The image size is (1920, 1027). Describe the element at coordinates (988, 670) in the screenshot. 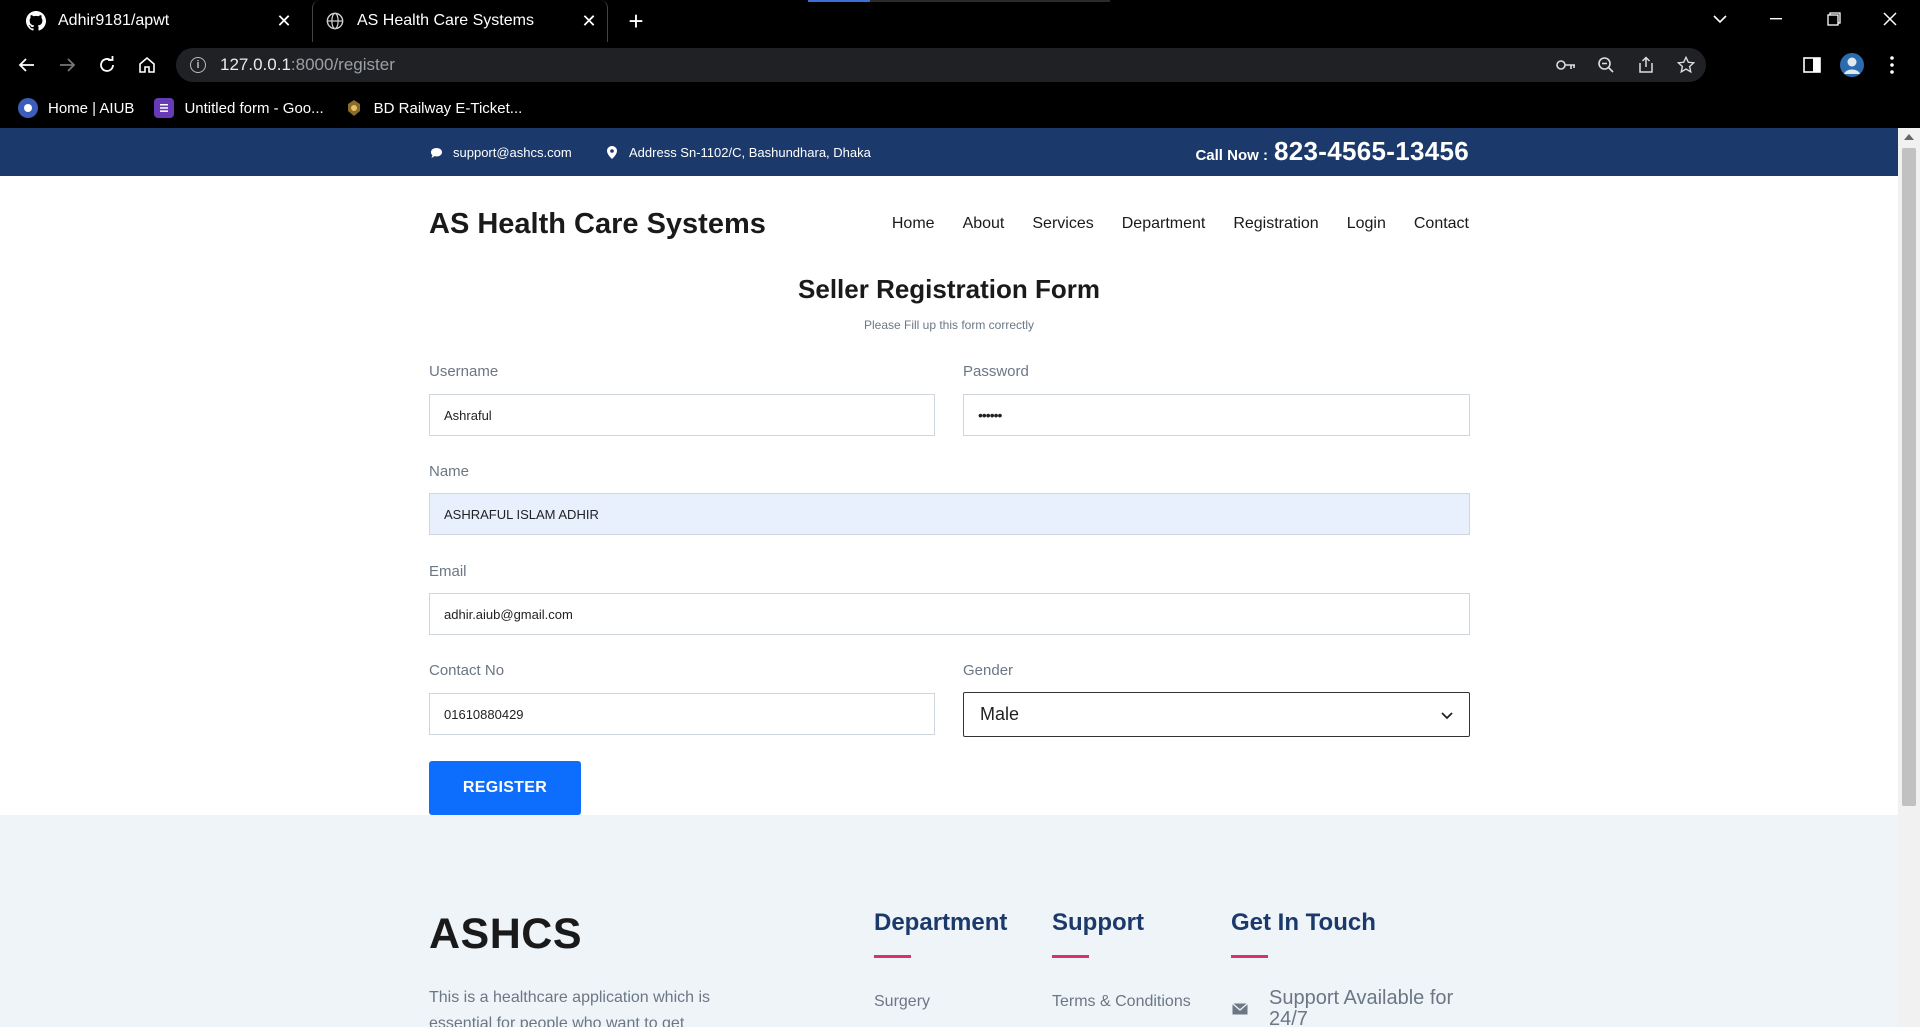

I see `gender-label: Gender` at that location.